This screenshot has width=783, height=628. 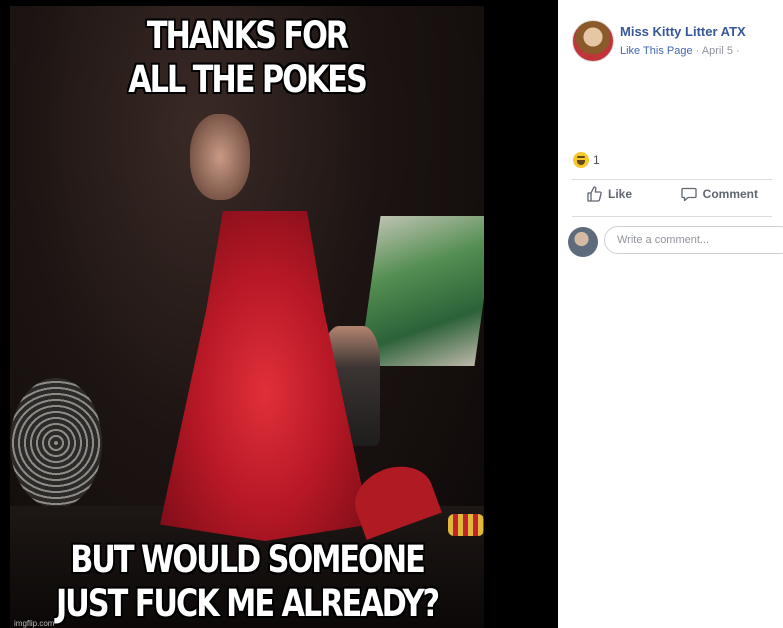 What do you see at coordinates (248, 79) in the screenshot?
I see `meme-top-line-2: ALL THE POKES` at bounding box center [248, 79].